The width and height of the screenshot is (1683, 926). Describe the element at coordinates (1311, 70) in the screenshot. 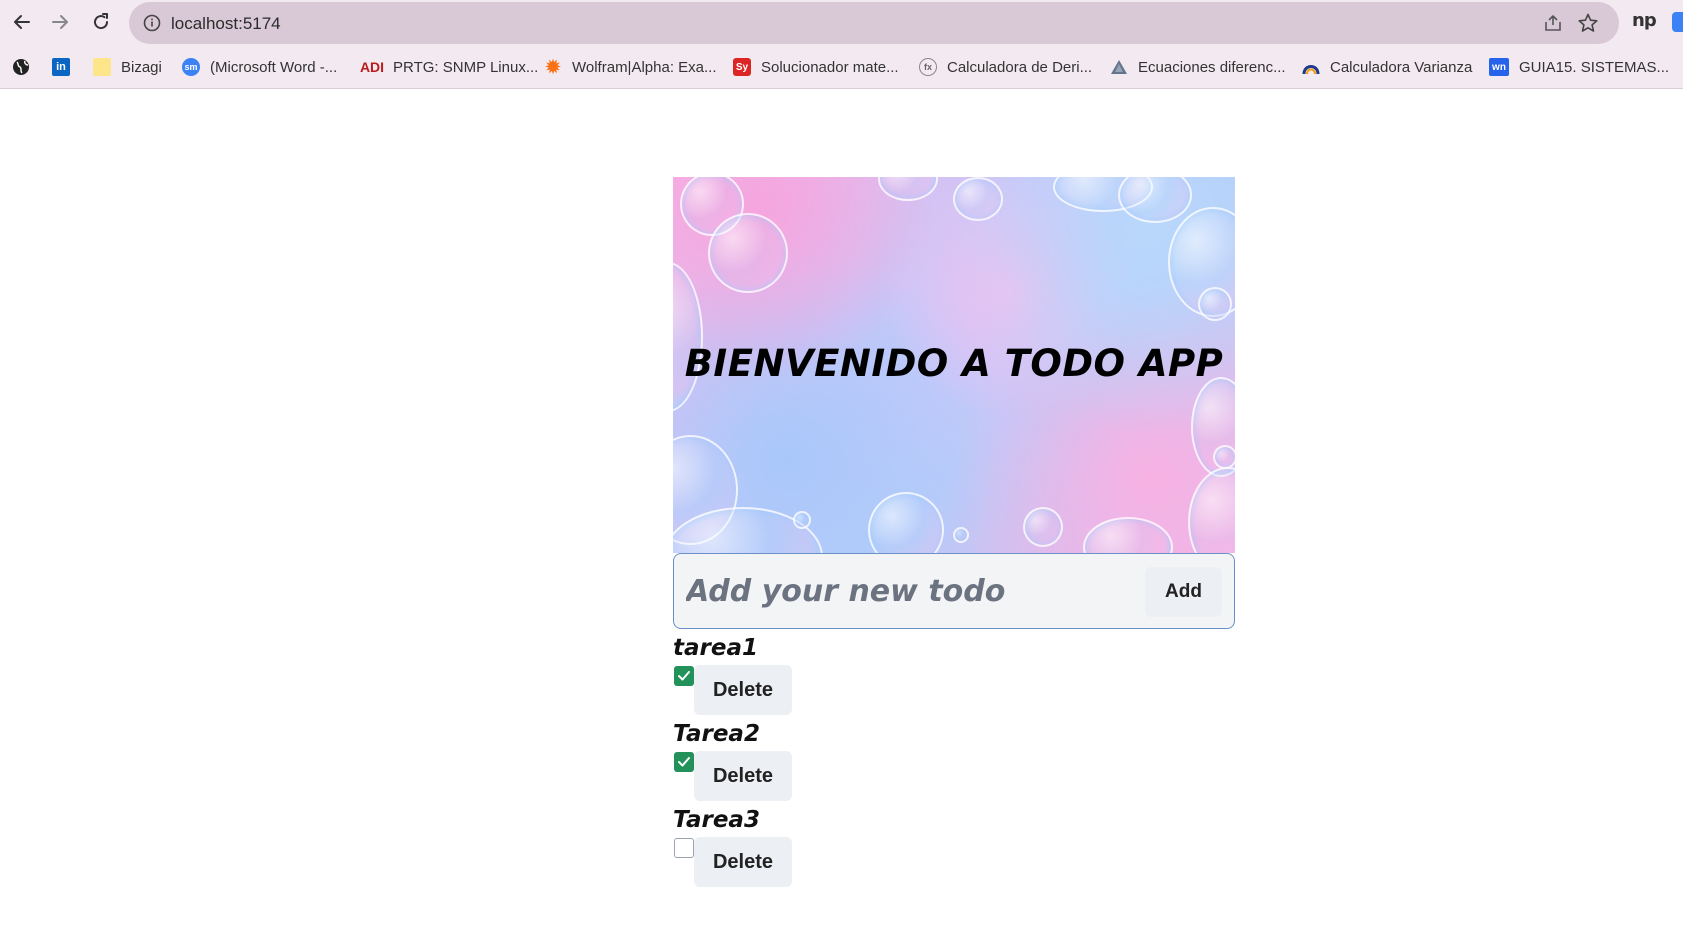

I see `arch-icon` at that location.